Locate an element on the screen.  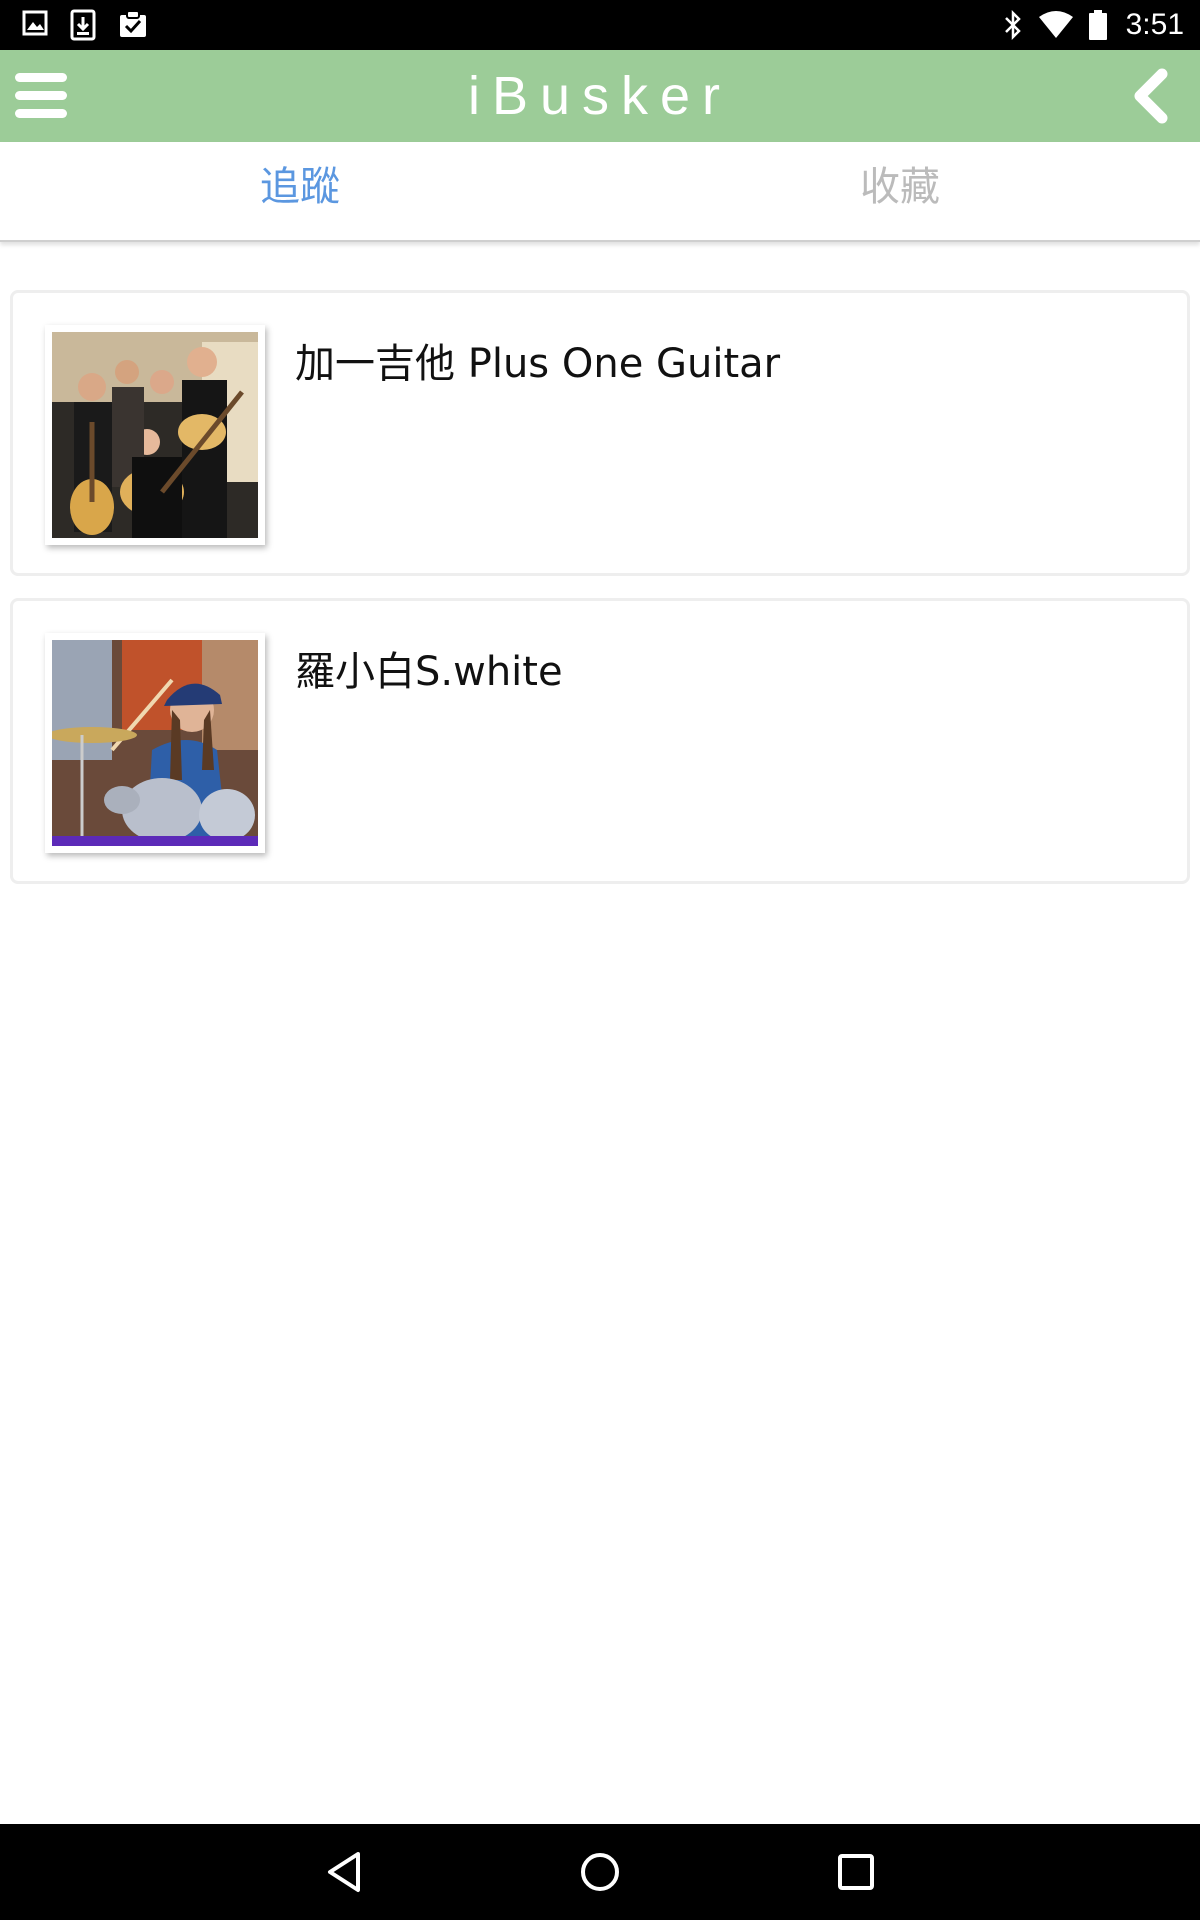
system-nav-bar is located at coordinates (600, 1872).